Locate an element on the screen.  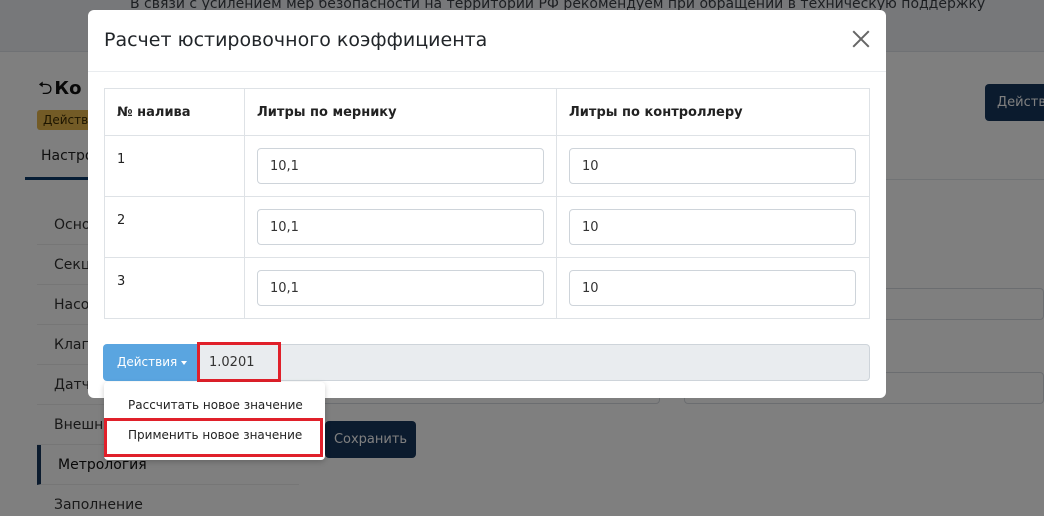
table-row: 2 is located at coordinates (487, 227).